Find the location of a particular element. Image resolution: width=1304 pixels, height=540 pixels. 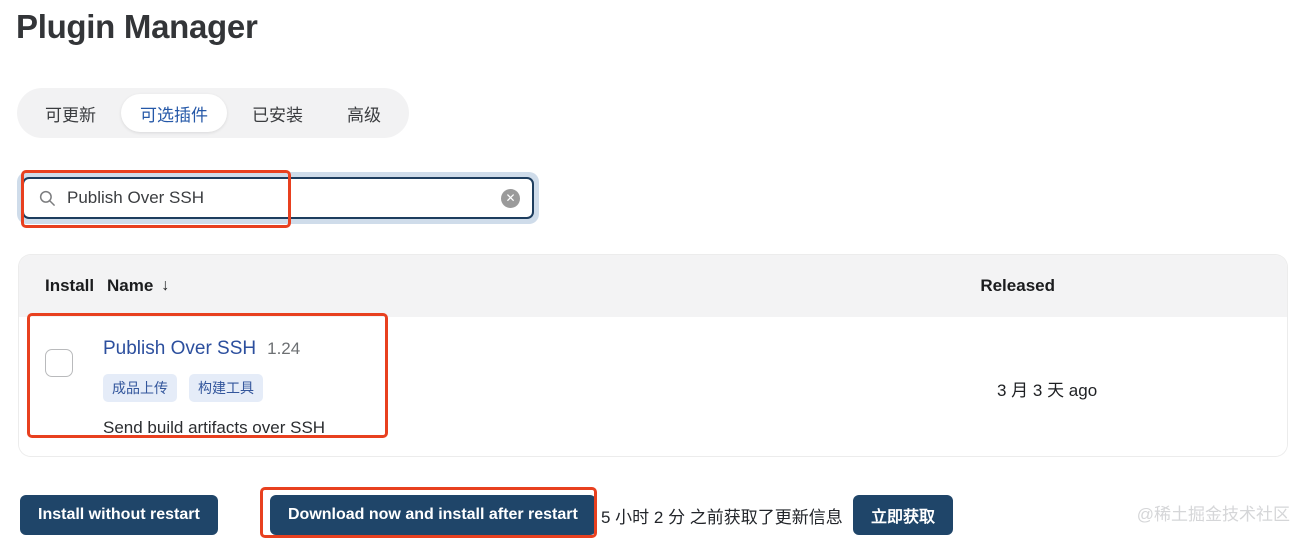

column-header-install: Install is located at coordinates (70, 285).